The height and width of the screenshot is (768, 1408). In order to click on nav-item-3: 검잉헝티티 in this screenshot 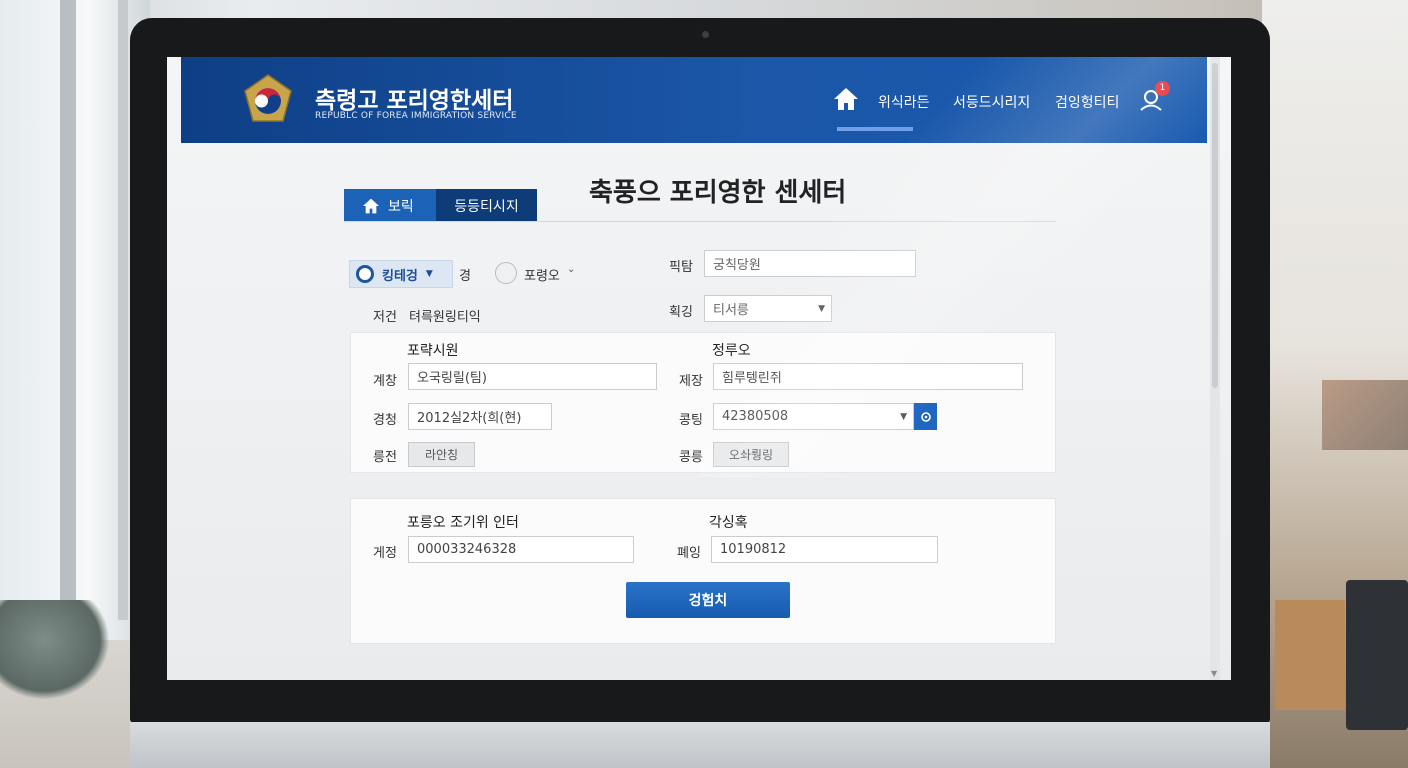, I will do `click(1087, 102)`.